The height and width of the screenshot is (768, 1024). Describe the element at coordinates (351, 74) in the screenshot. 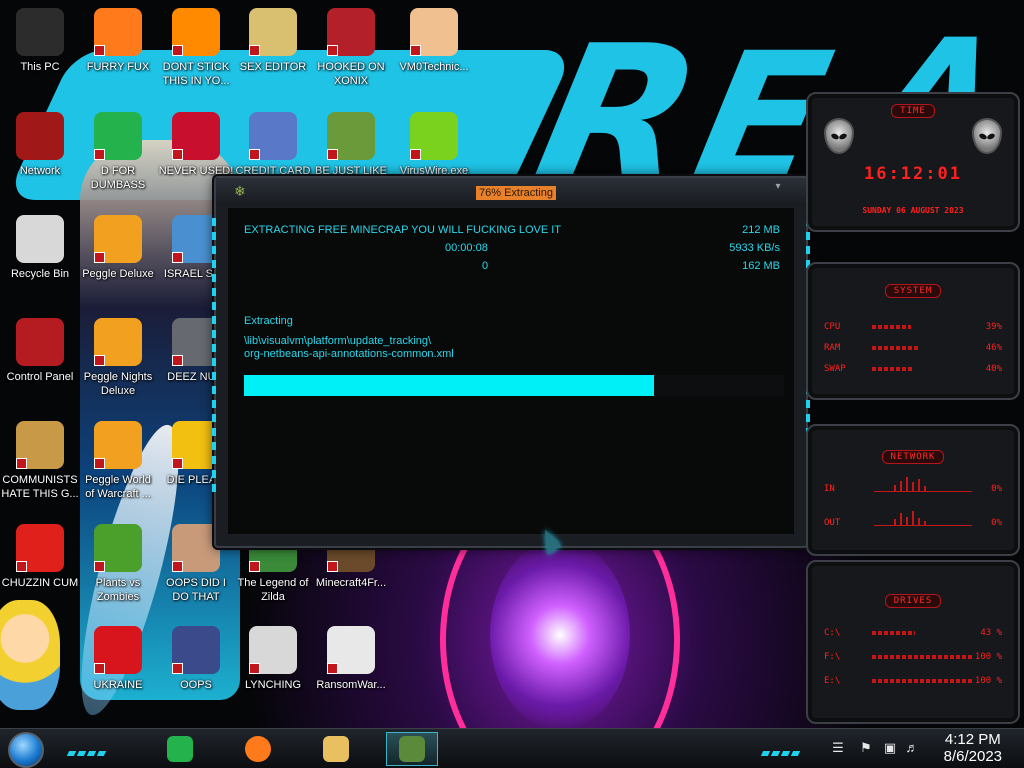

I see `desktop-icon-label: HOOKED ON XONIX` at that location.